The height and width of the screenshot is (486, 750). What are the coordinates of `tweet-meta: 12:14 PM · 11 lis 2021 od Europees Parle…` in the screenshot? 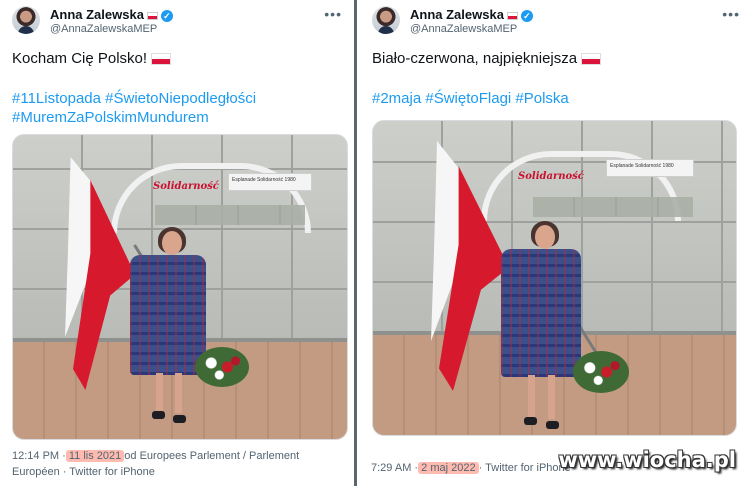 It's located at (162, 464).